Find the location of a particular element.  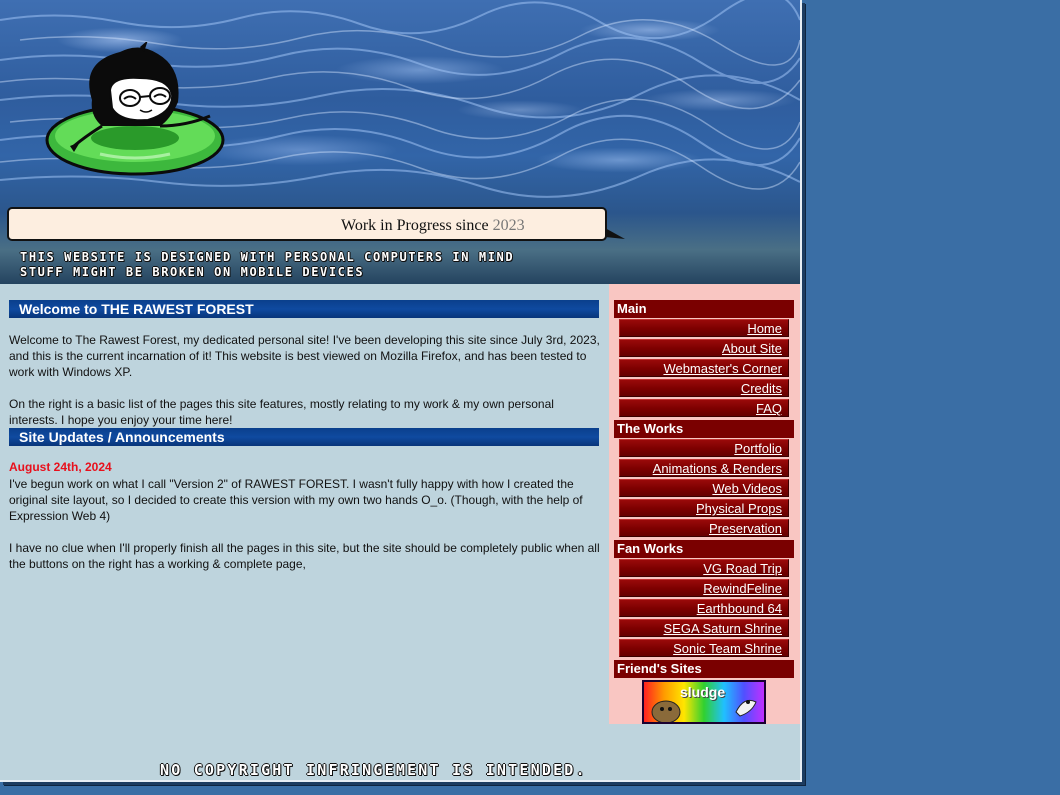

nav-link-rewindfeline: RewindFeline is located at coordinates (704, 588).